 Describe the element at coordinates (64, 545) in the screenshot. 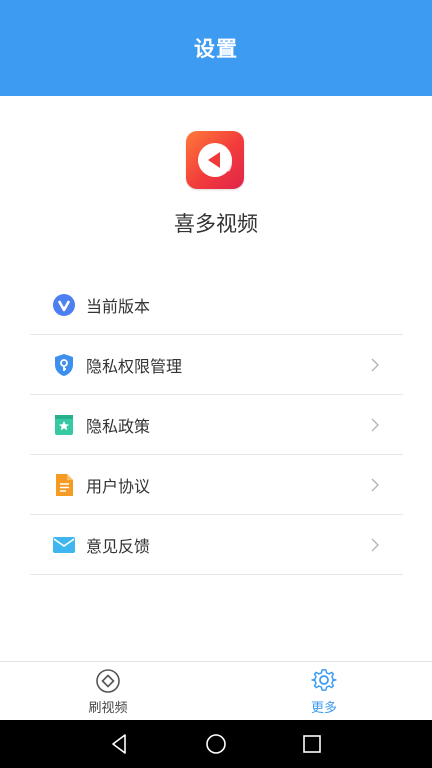

I see `mail-icon` at that location.